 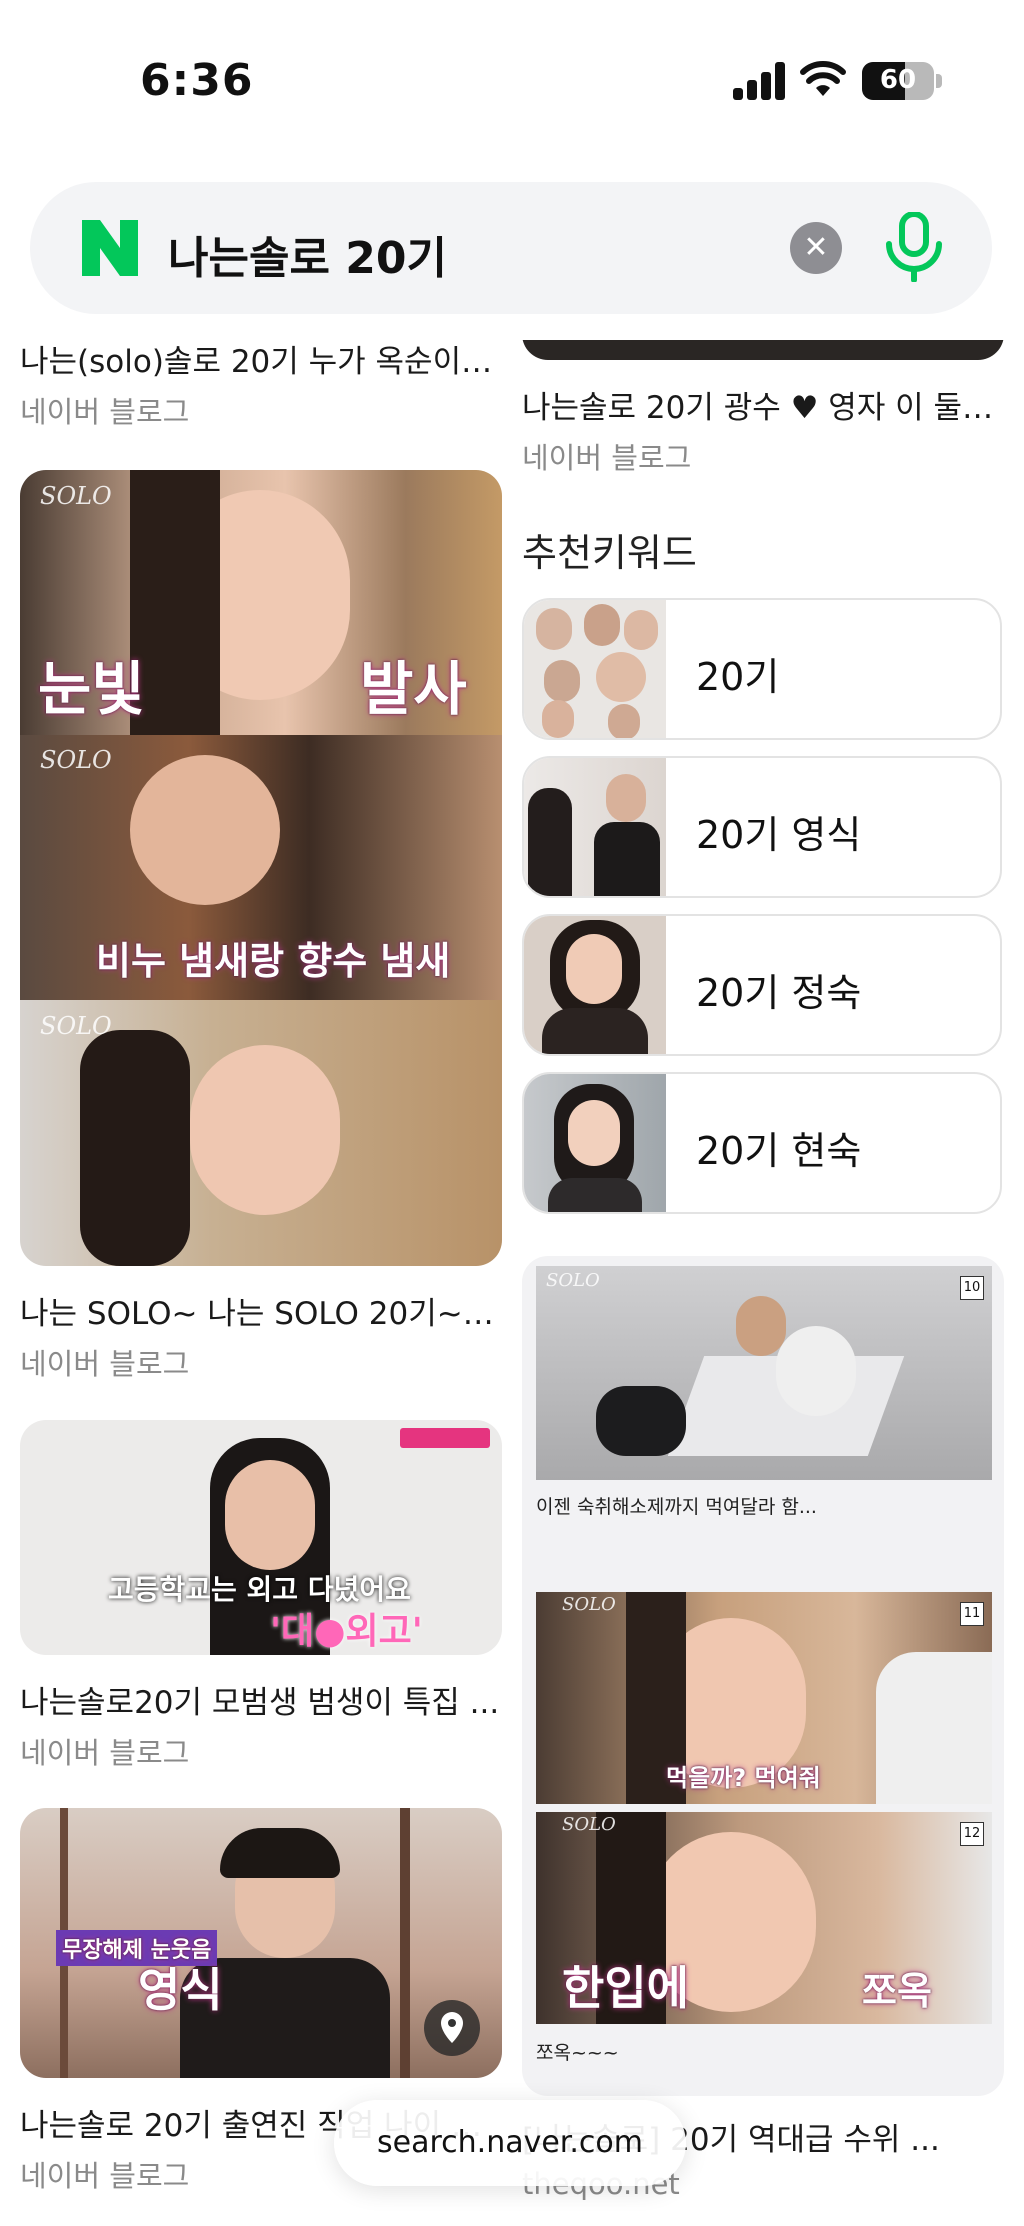 What do you see at coordinates (743, 1778) in the screenshot?
I see `thumbnail-caption: 먹을까? 먹여줘` at bounding box center [743, 1778].